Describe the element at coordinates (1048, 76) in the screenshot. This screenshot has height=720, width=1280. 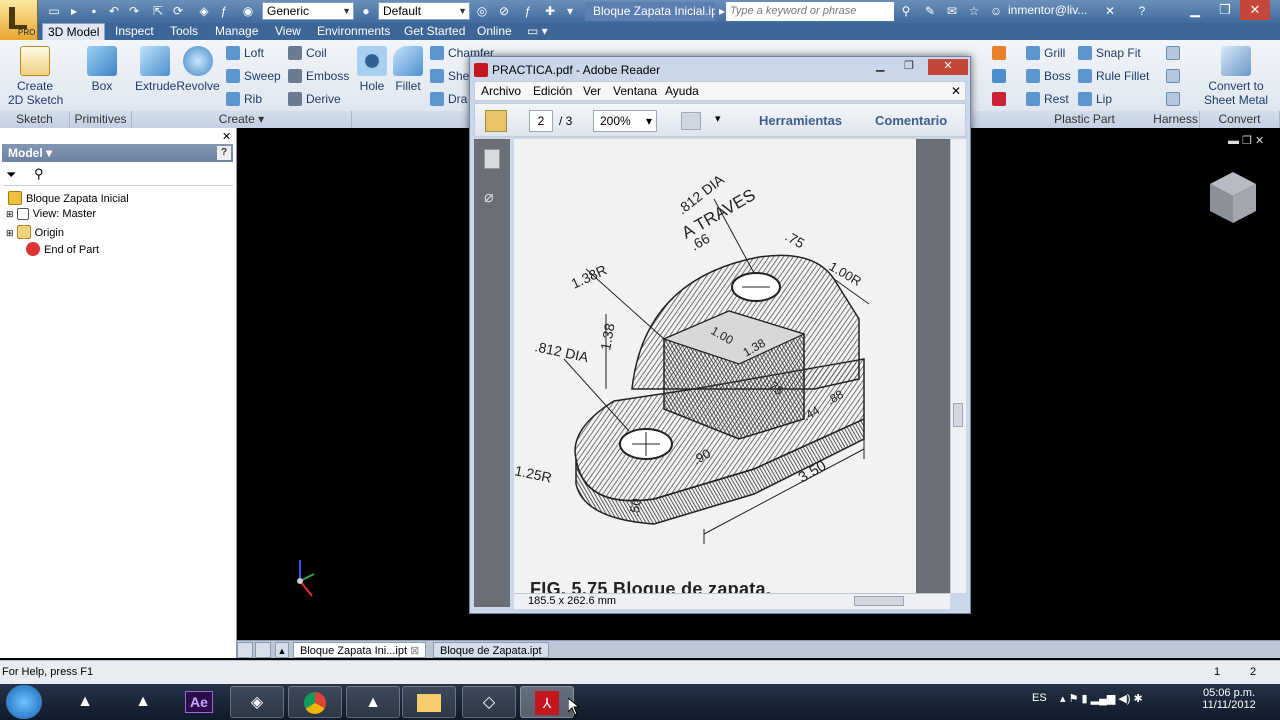
I see `boss-button: Boss` at that location.